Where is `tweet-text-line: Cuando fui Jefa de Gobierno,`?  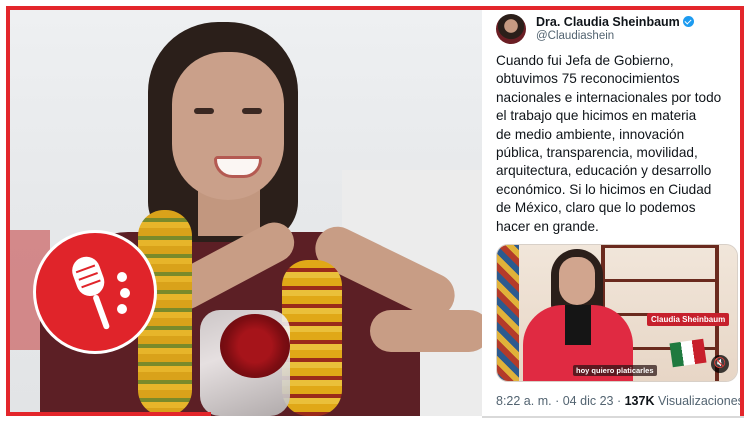
tweet-text-line: Cuando fui Jefa de Gobierno, is located at coordinates (585, 60).